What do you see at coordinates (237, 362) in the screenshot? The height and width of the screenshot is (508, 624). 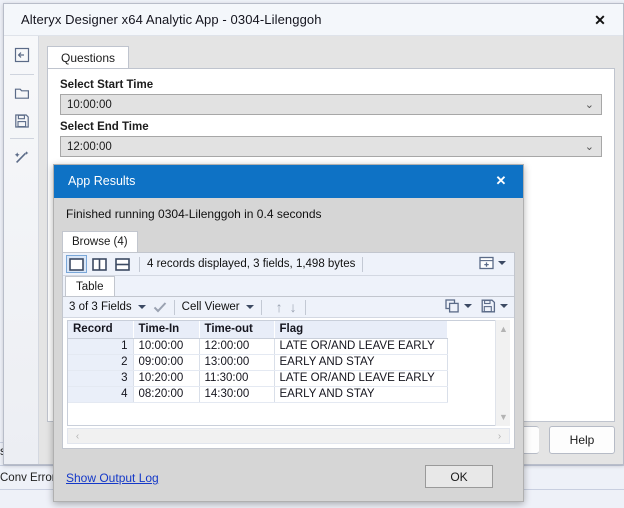 I see `cell-time-out: 13:00:00` at bounding box center [237, 362].